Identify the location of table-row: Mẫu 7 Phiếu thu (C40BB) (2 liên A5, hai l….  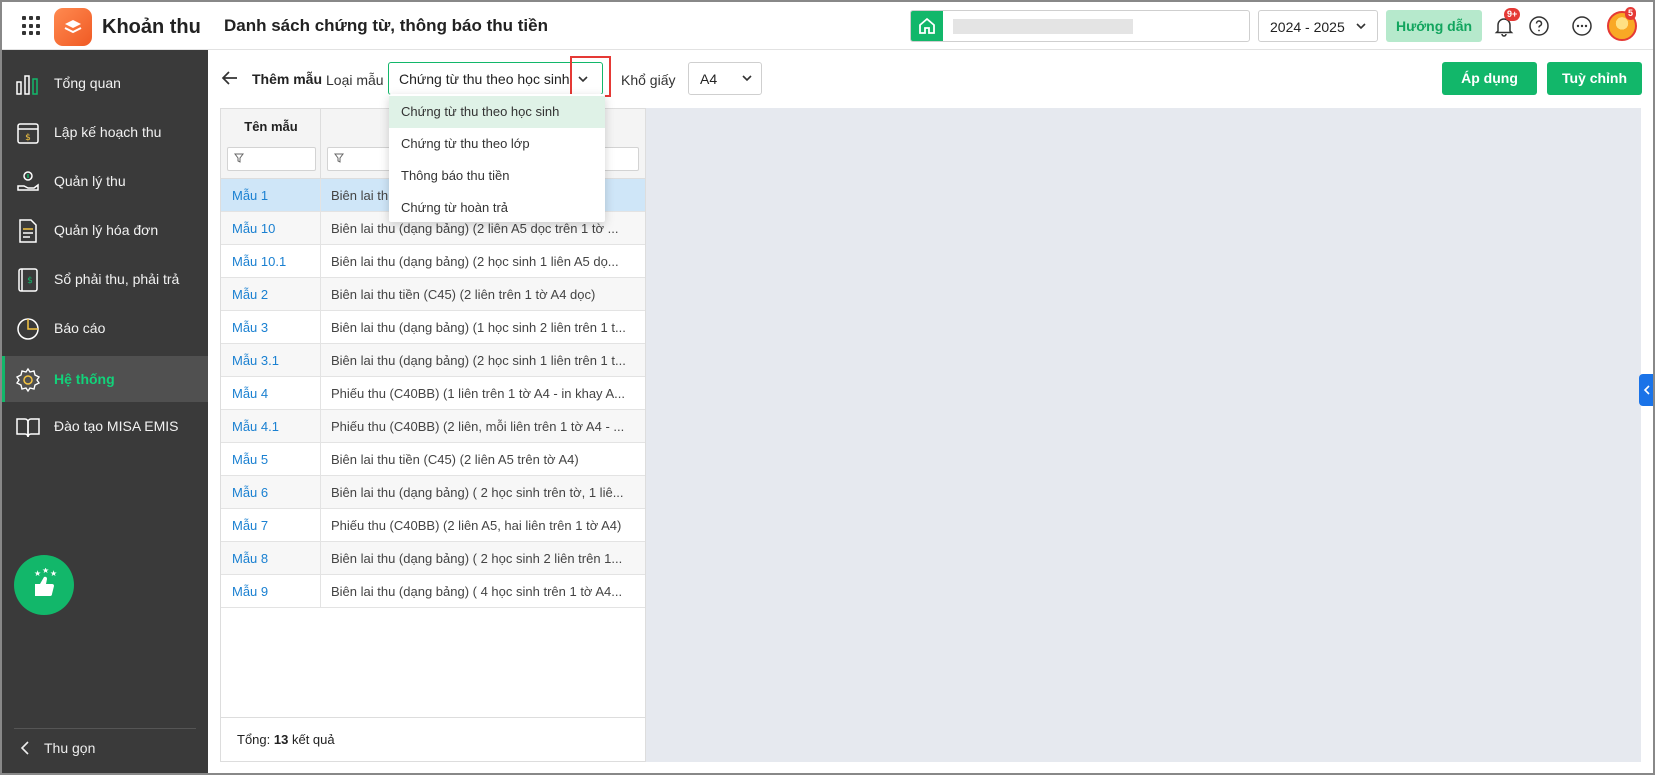
(433, 525).